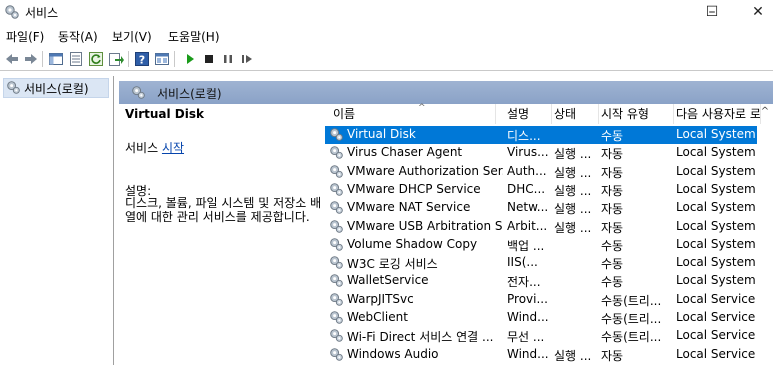 The width and height of the screenshot is (773, 365). Describe the element at coordinates (637, 114) in the screenshot. I see `column-header-startup: 시작 유형` at that location.